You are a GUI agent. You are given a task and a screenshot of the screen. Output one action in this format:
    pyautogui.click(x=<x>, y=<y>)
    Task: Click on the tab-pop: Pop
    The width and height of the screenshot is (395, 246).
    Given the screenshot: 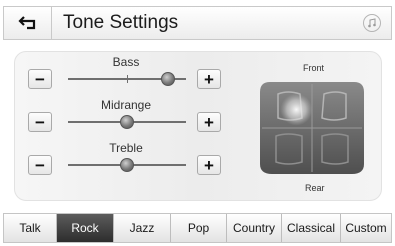 What is the action you would take?
    pyautogui.click(x=199, y=228)
    